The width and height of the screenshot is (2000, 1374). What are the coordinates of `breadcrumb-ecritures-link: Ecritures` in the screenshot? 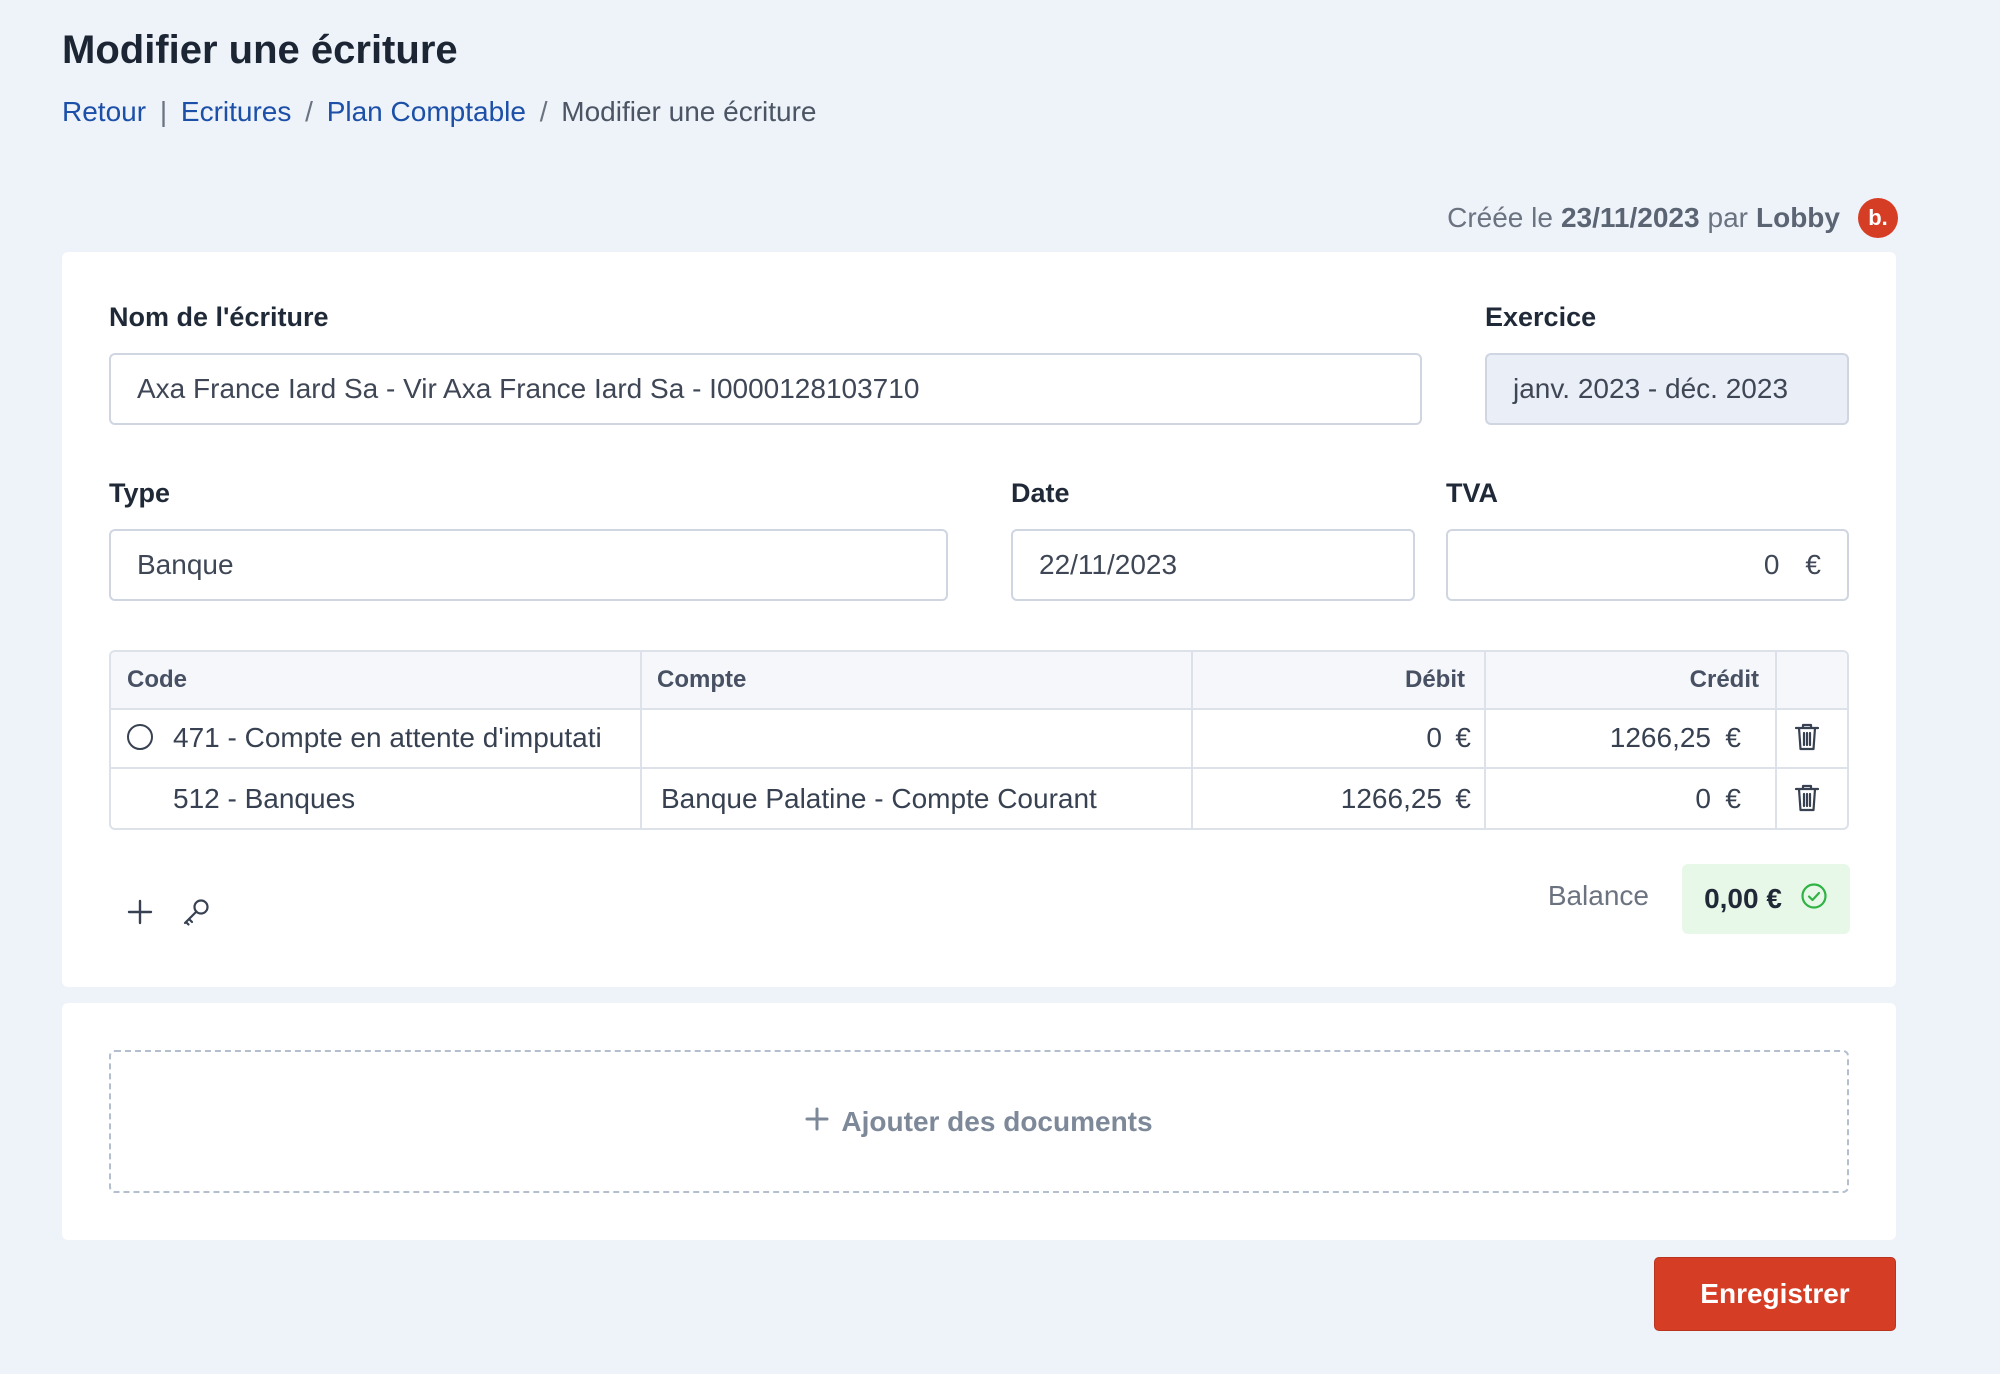 It's located at (236, 111).